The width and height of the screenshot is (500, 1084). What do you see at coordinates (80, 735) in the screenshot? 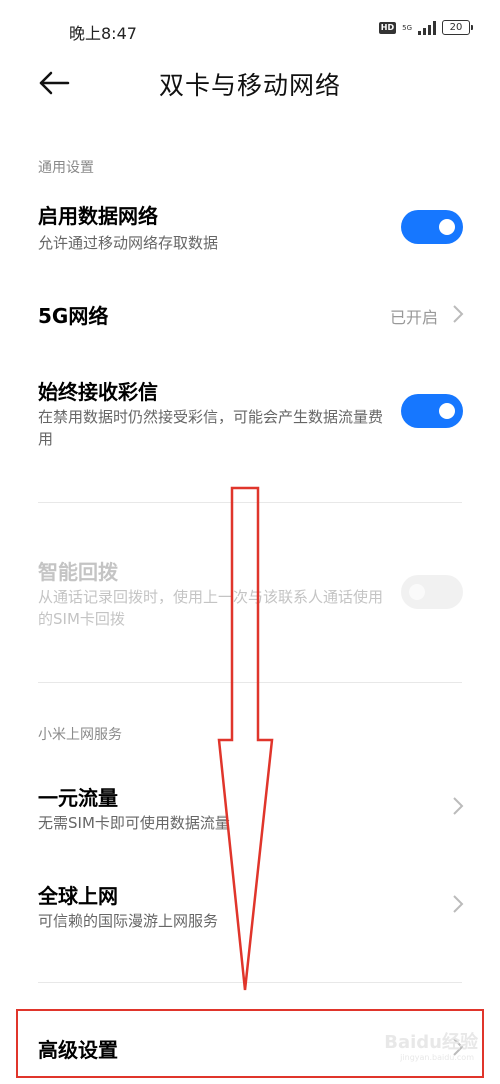
I see `section-xiaomi-label: 小米上网服务` at bounding box center [80, 735].